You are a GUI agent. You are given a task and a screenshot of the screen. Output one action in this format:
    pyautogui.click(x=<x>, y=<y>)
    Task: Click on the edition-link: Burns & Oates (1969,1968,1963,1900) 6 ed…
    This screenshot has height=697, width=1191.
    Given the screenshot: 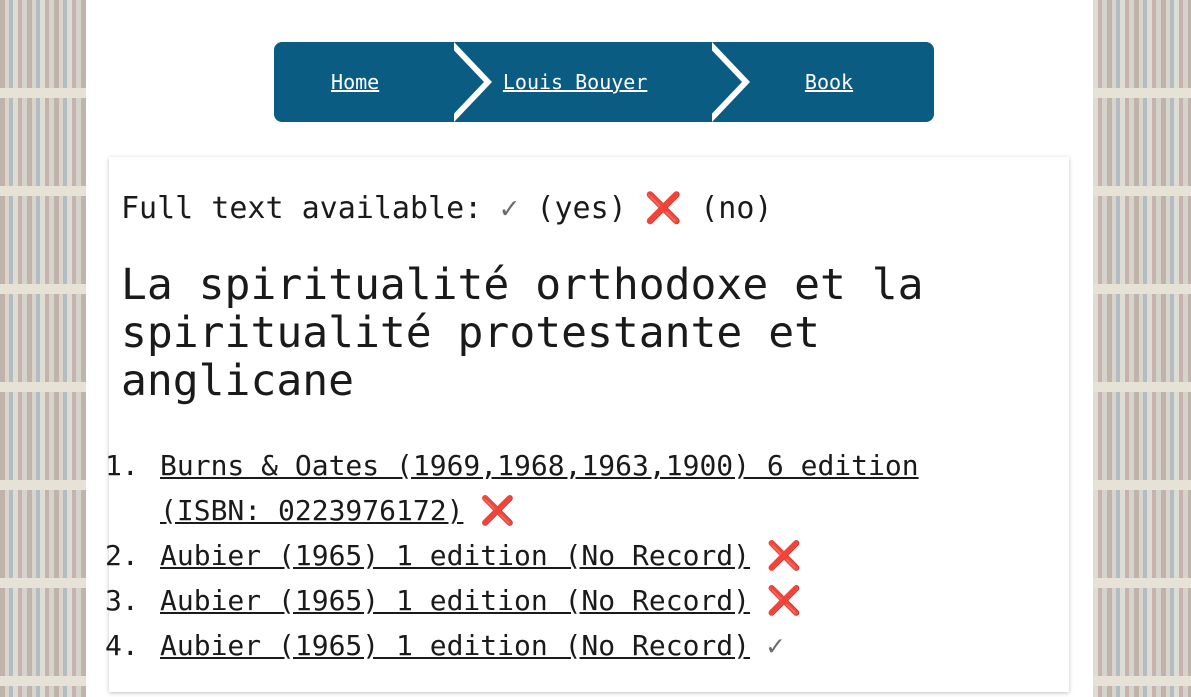 What is the action you would take?
    pyautogui.click(x=539, y=488)
    